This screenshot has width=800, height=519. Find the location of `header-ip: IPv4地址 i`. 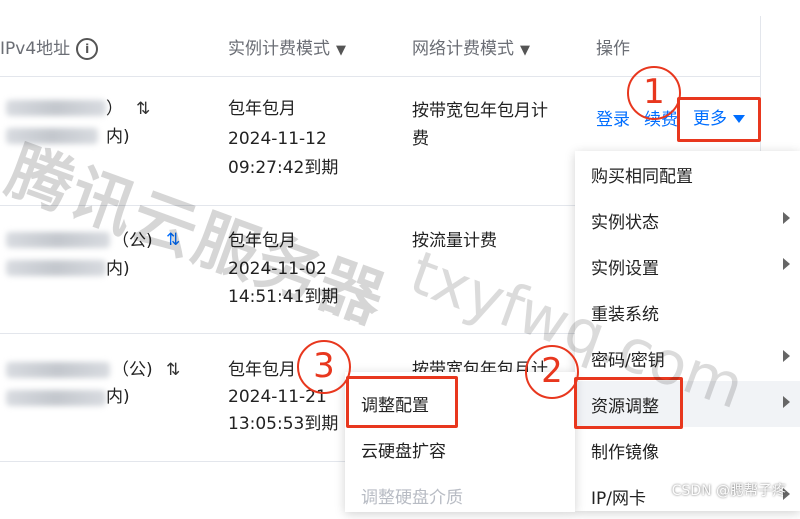

header-ip: IPv4地址 i is located at coordinates (49, 47).